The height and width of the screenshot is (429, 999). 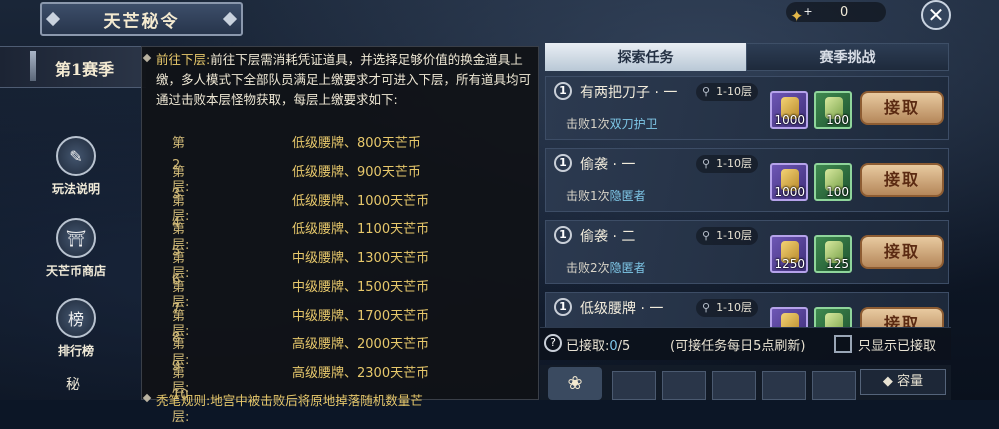 I want to click on floor-requirement: 低级腰牌、900天芒币, so click(x=356, y=172).